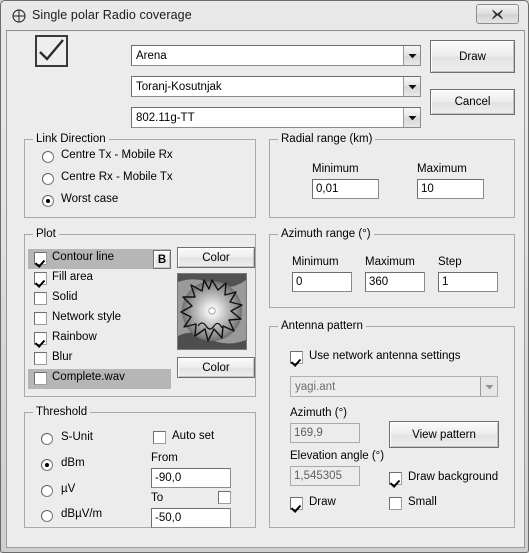 The height and width of the screenshot is (553, 529). I want to click on checkbox-use-network-antenna-label: Use network antenna settings, so click(385, 356).